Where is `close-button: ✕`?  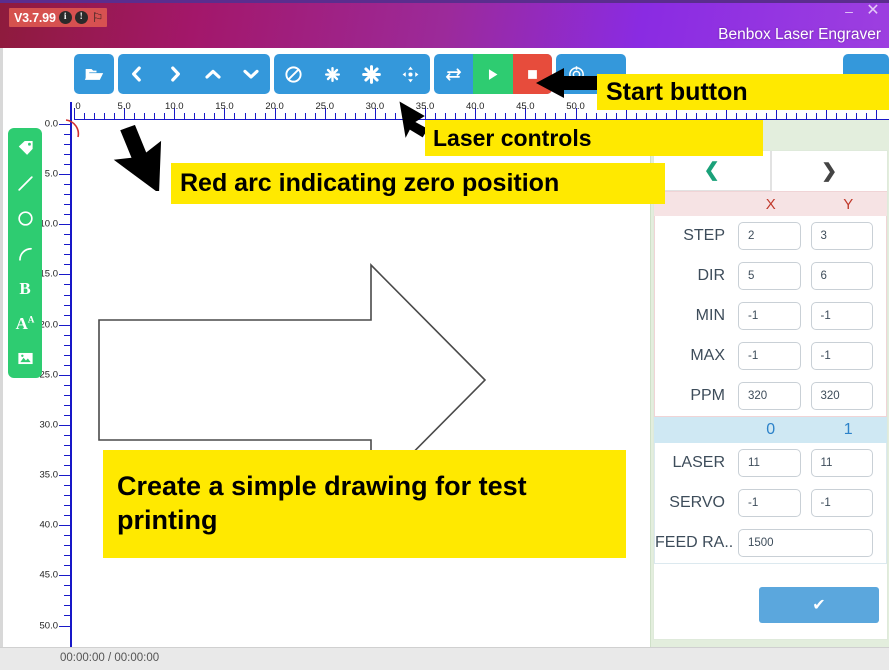 close-button: ✕ is located at coordinates (873, 11).